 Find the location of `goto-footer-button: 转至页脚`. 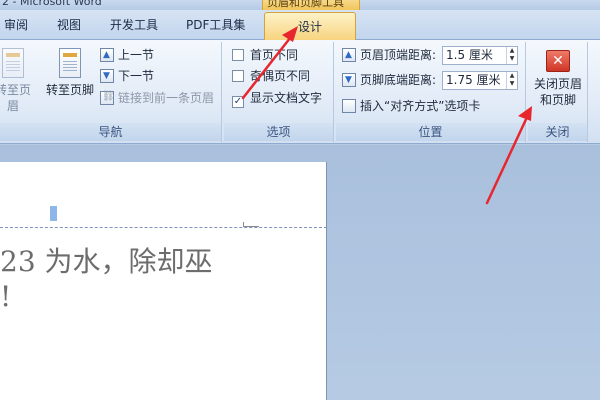

goto-footer-button: 转至页脚 is located at coordinates (70, 72).